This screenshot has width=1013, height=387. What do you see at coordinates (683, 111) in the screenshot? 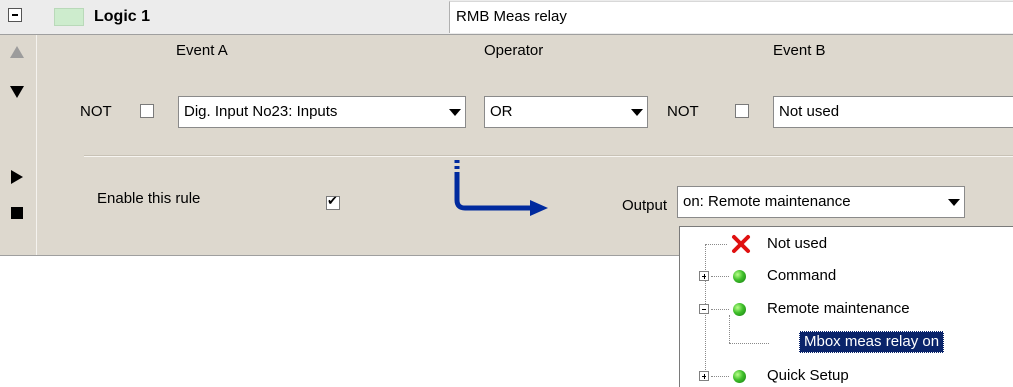
I see `not-b-label: NOT` at bounding box center [683, 111].